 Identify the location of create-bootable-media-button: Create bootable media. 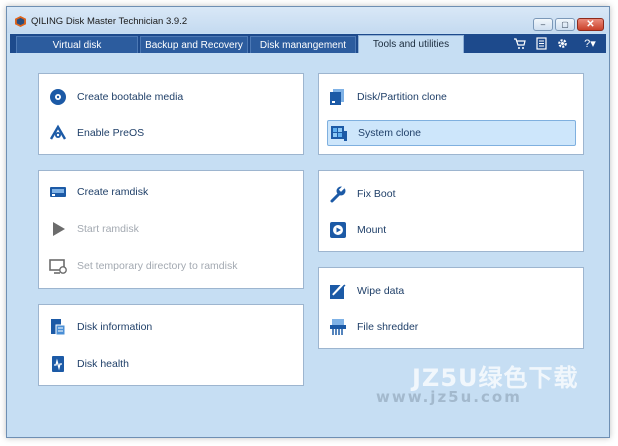
(115, 97).